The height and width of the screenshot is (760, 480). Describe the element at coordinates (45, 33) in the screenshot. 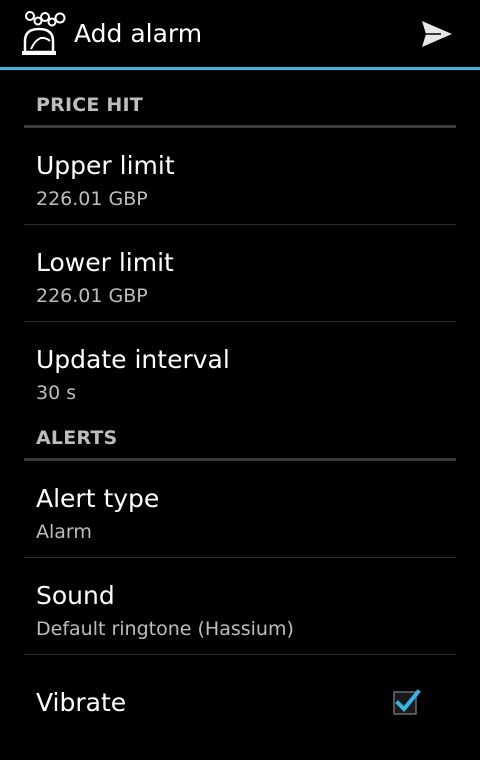

I see `alarm-bell-app-icon` at that location.